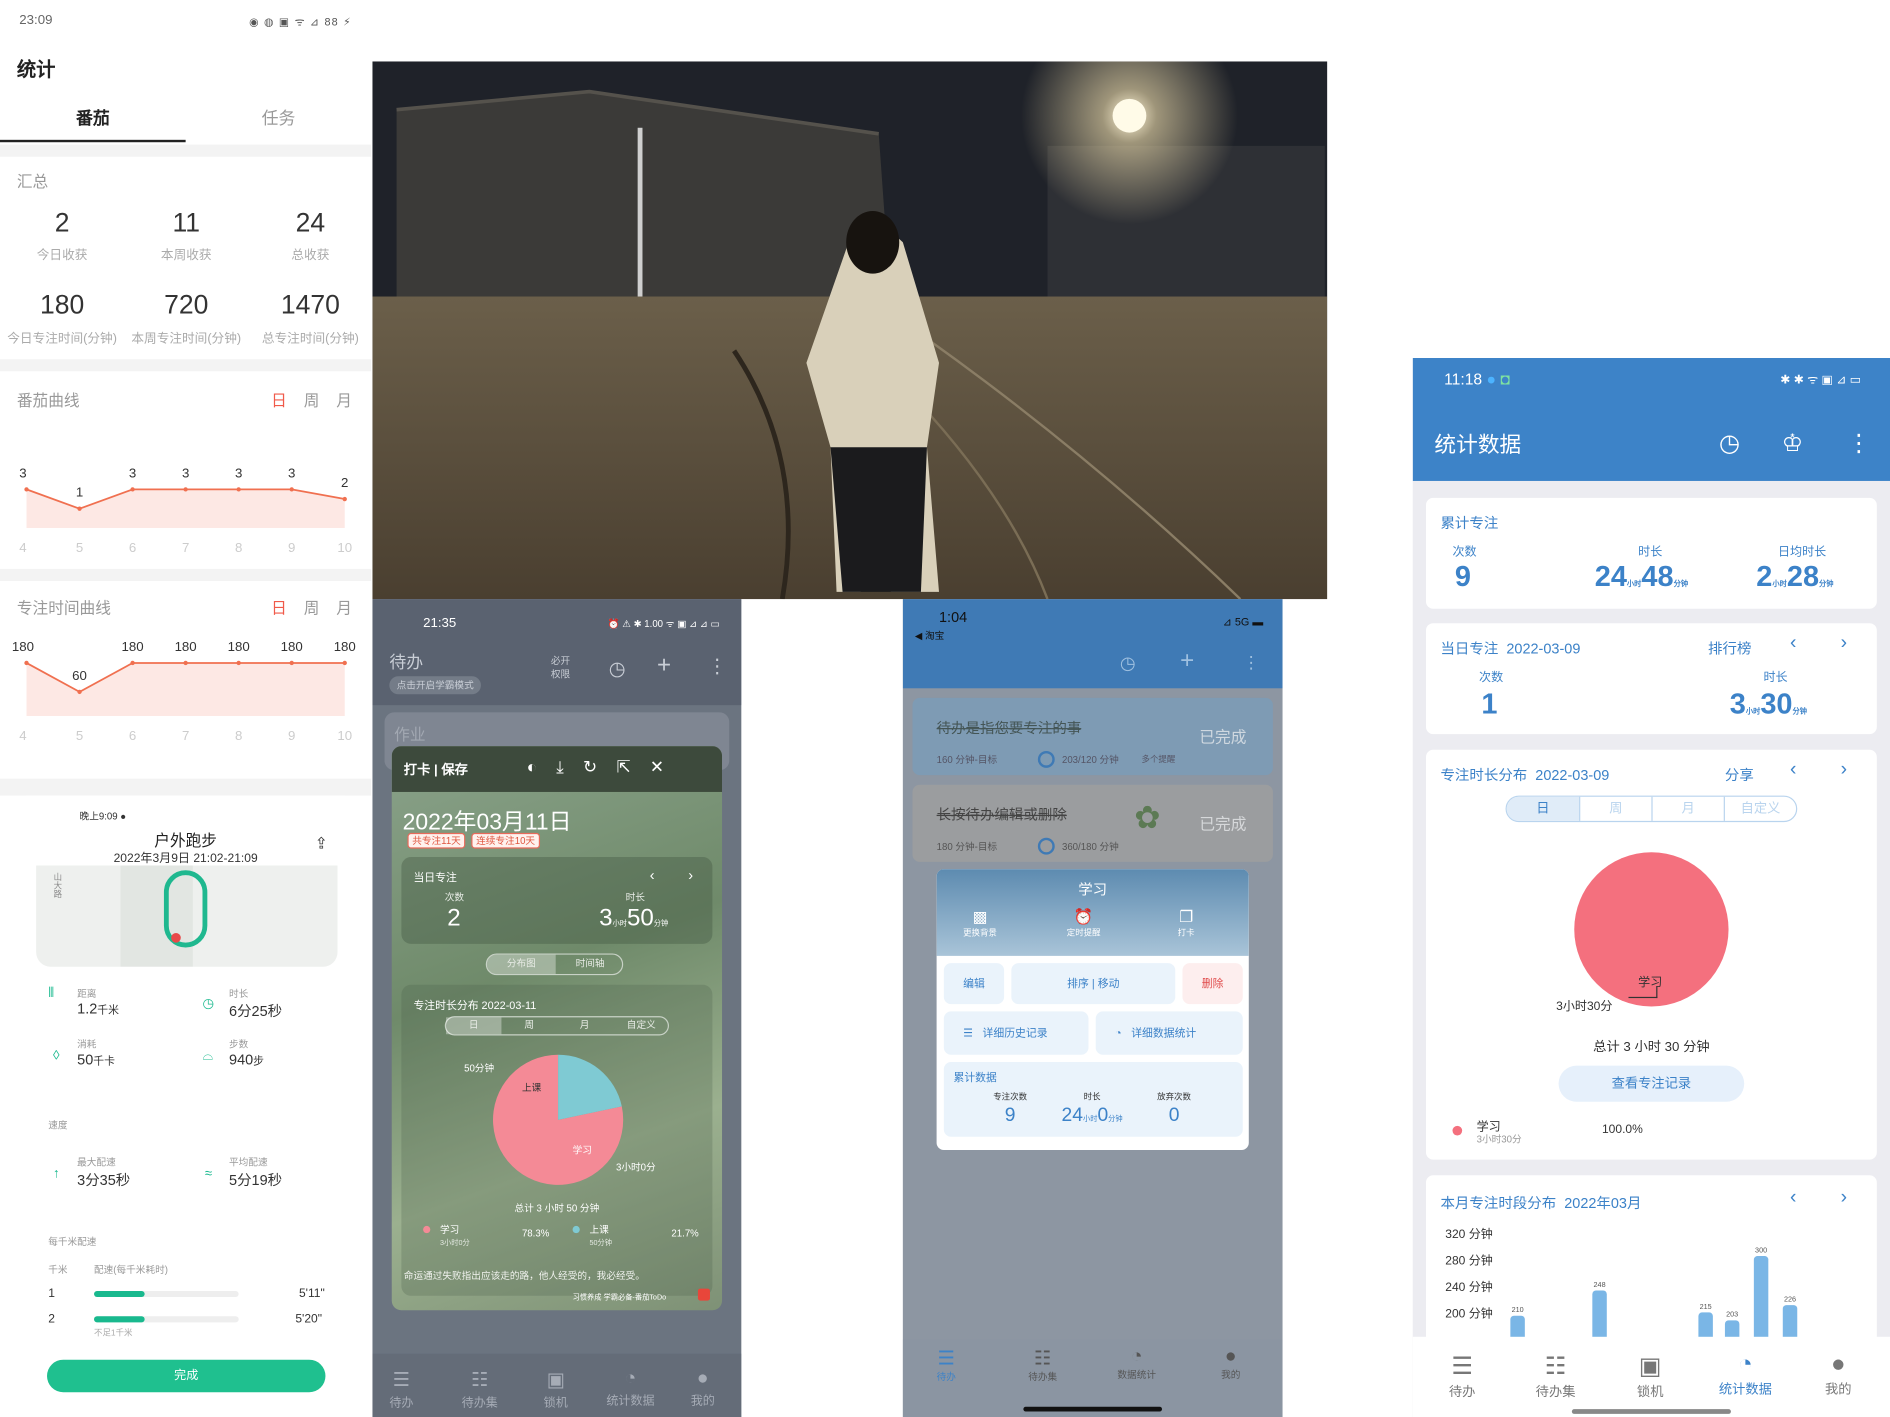 The width and height of the screenshot is (1890, 1417). What do you see at coordinates (974, 984) in the screenshot?
I see `edit-button: 编辑` at bounding box center [974, 984].